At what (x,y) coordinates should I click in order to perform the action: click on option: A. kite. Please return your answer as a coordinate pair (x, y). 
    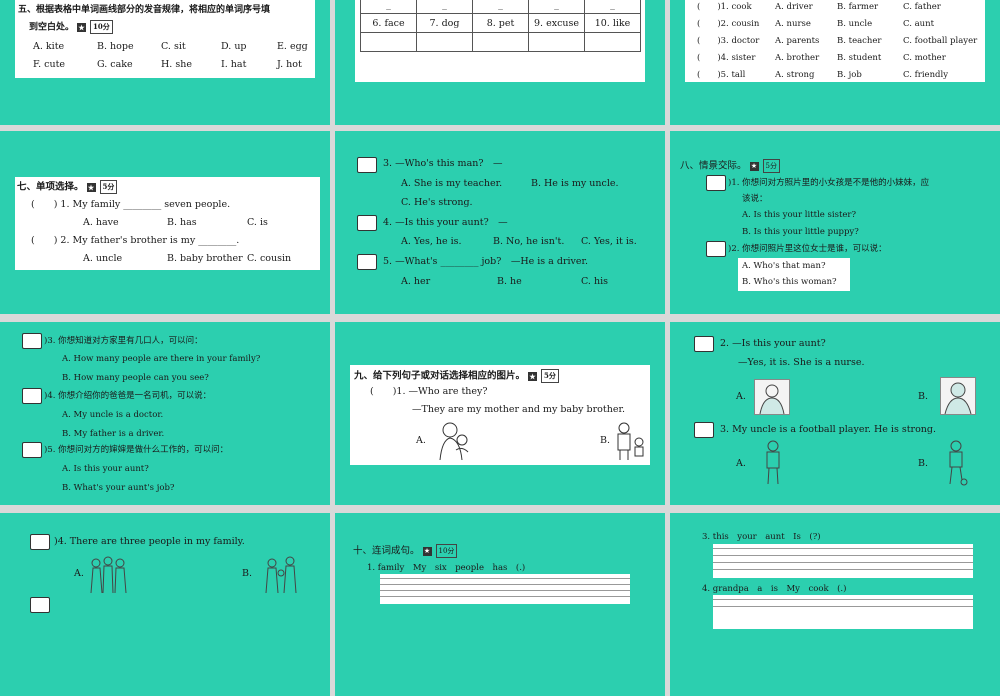
    Looking at the image, I should click on (49, 46).